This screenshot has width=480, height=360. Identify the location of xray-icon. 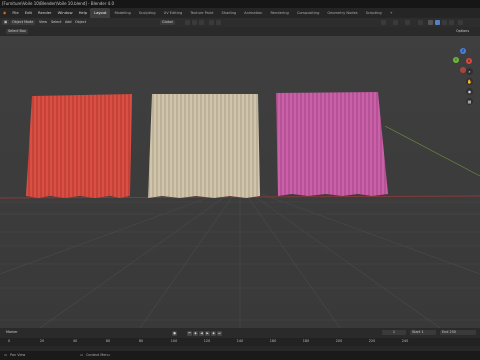
(420, 22).